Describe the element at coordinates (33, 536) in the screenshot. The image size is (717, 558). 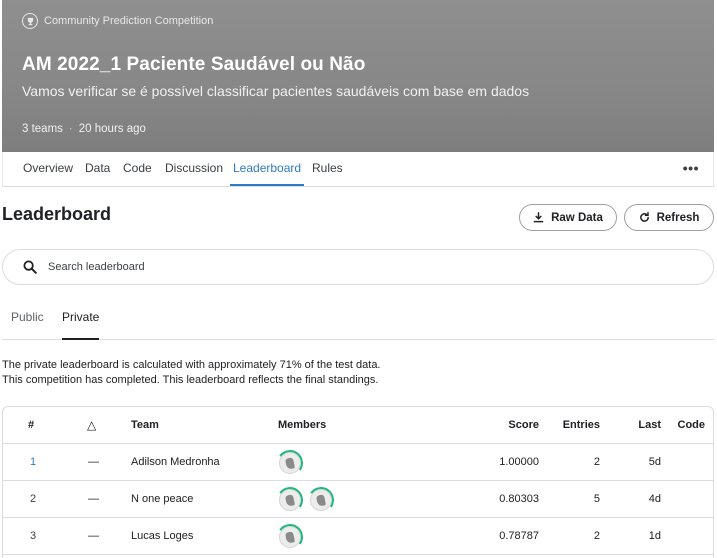
I see `row-rank: 3` at that location.